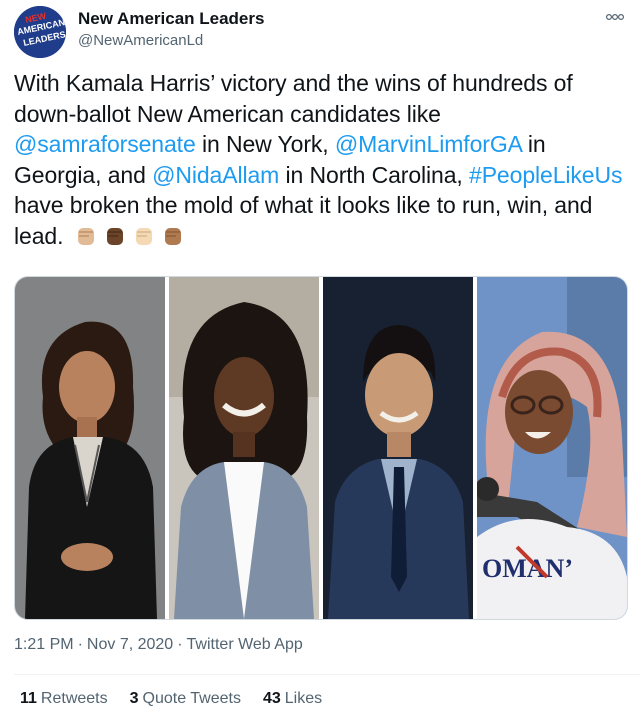 The height and width of the screenshot is (712, 640). What do you see at coordinates (245, 644) in the screenshot?
I see `tweet-source: Twitter Web App` at bounding box center [245, 644].